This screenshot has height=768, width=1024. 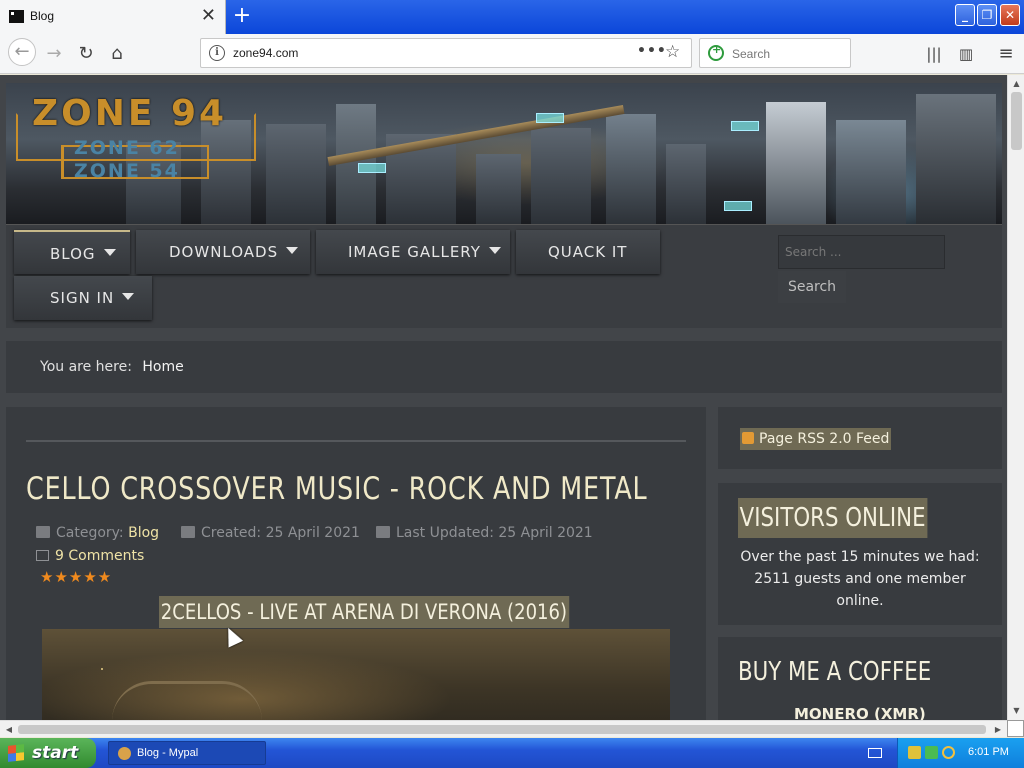 I want to click on browser-app-icon, so click(x=124, y=753).